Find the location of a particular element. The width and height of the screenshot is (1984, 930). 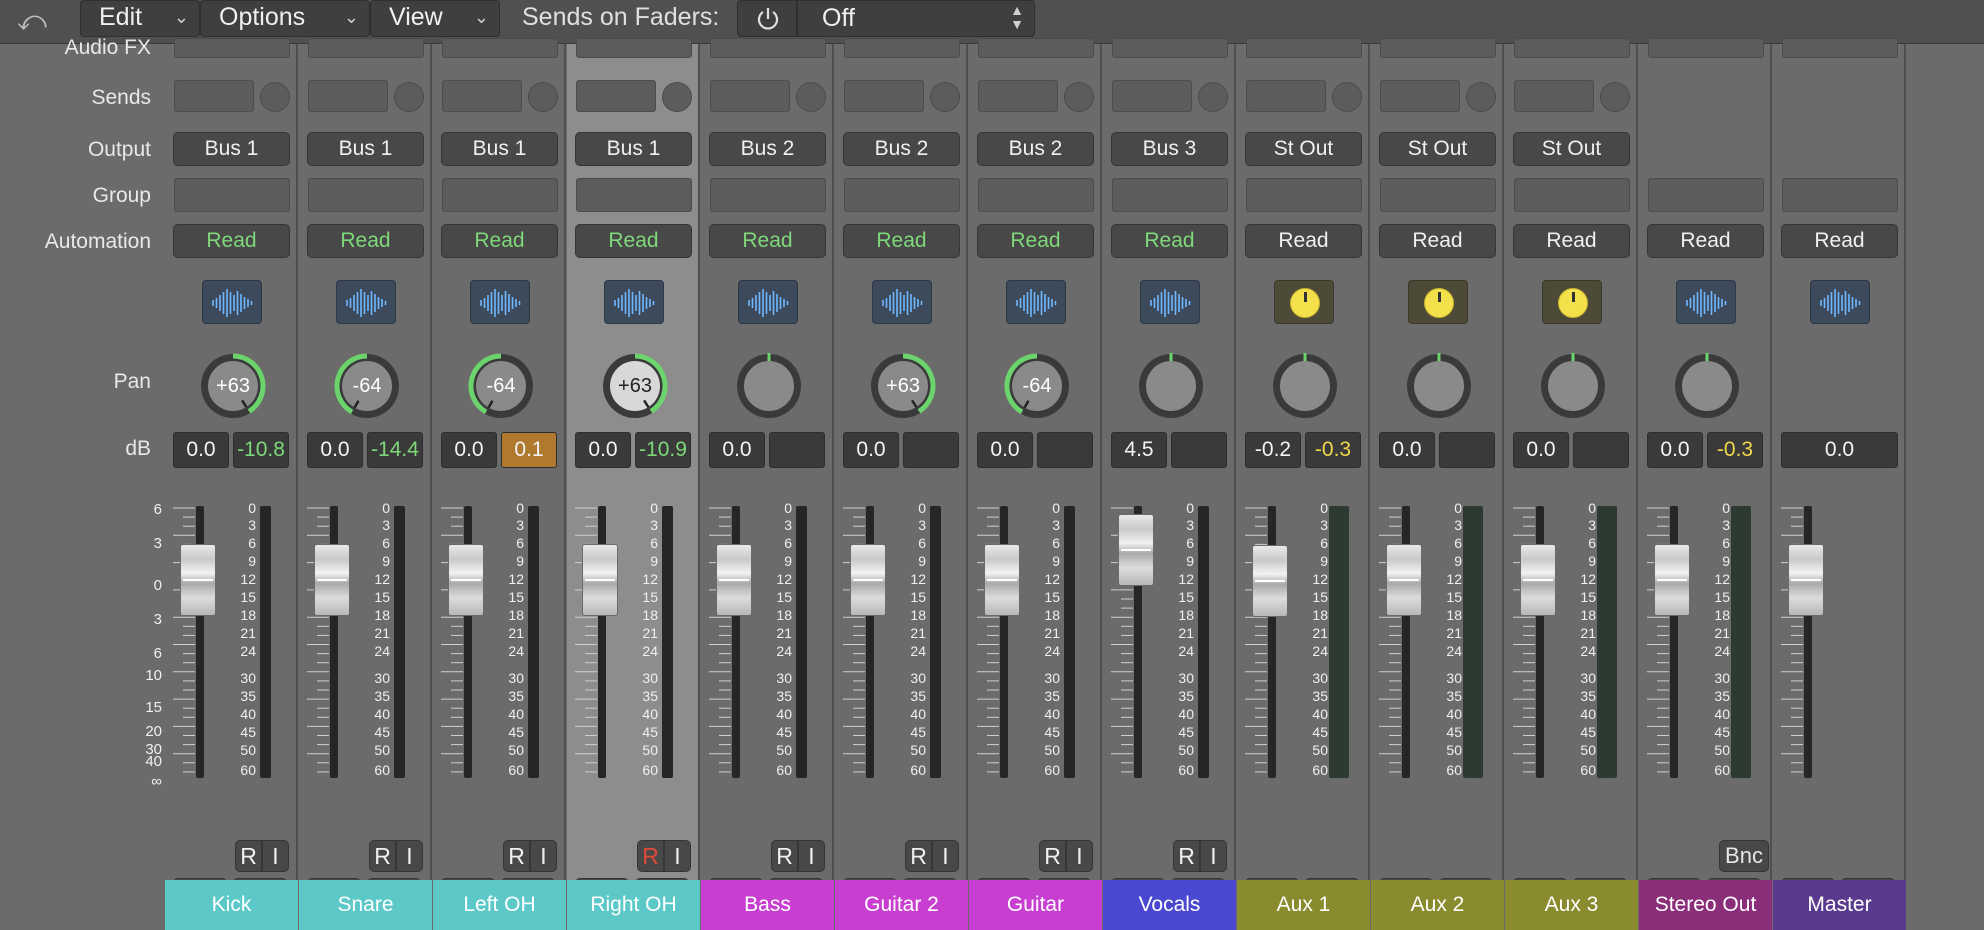

track-name-bar: Stereo Out is located at coordinates (1705, 905).